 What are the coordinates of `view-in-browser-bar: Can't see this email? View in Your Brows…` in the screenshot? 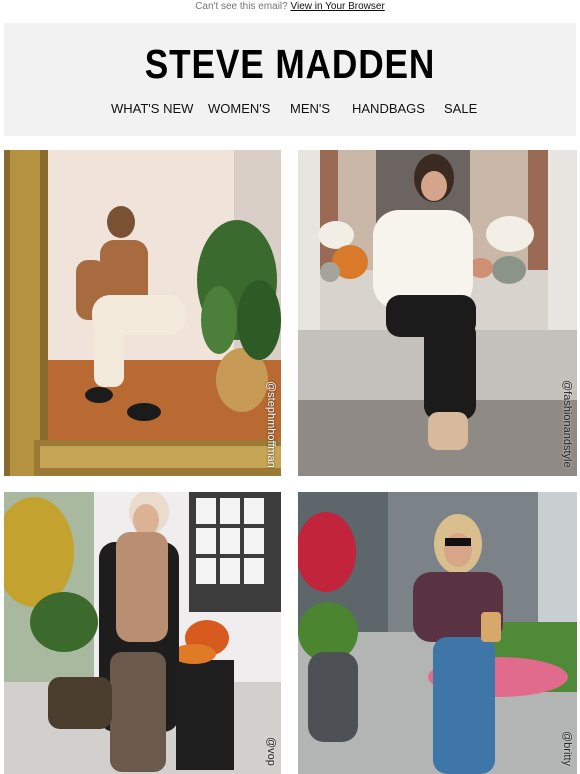 It's located at (290, 8).